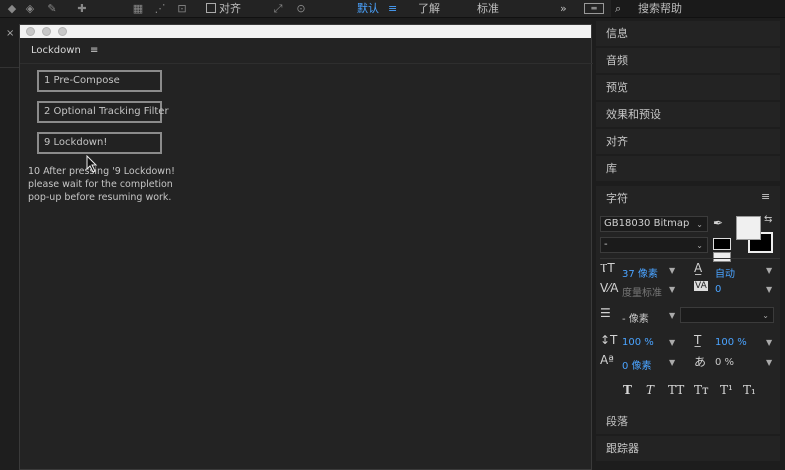 This screenshot has height=470, width=785. I want to click on panel-library: 库, so click(688, 168).